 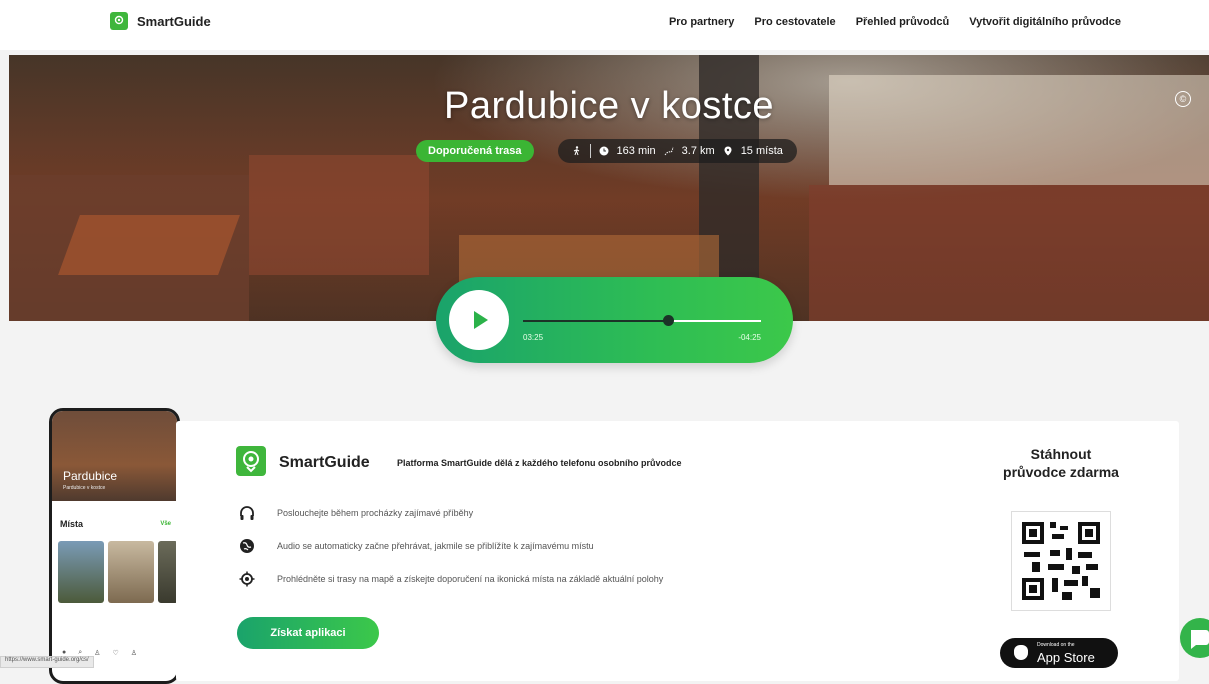 I want to click on heart-icon: ♡, so click(x=115, y=653).